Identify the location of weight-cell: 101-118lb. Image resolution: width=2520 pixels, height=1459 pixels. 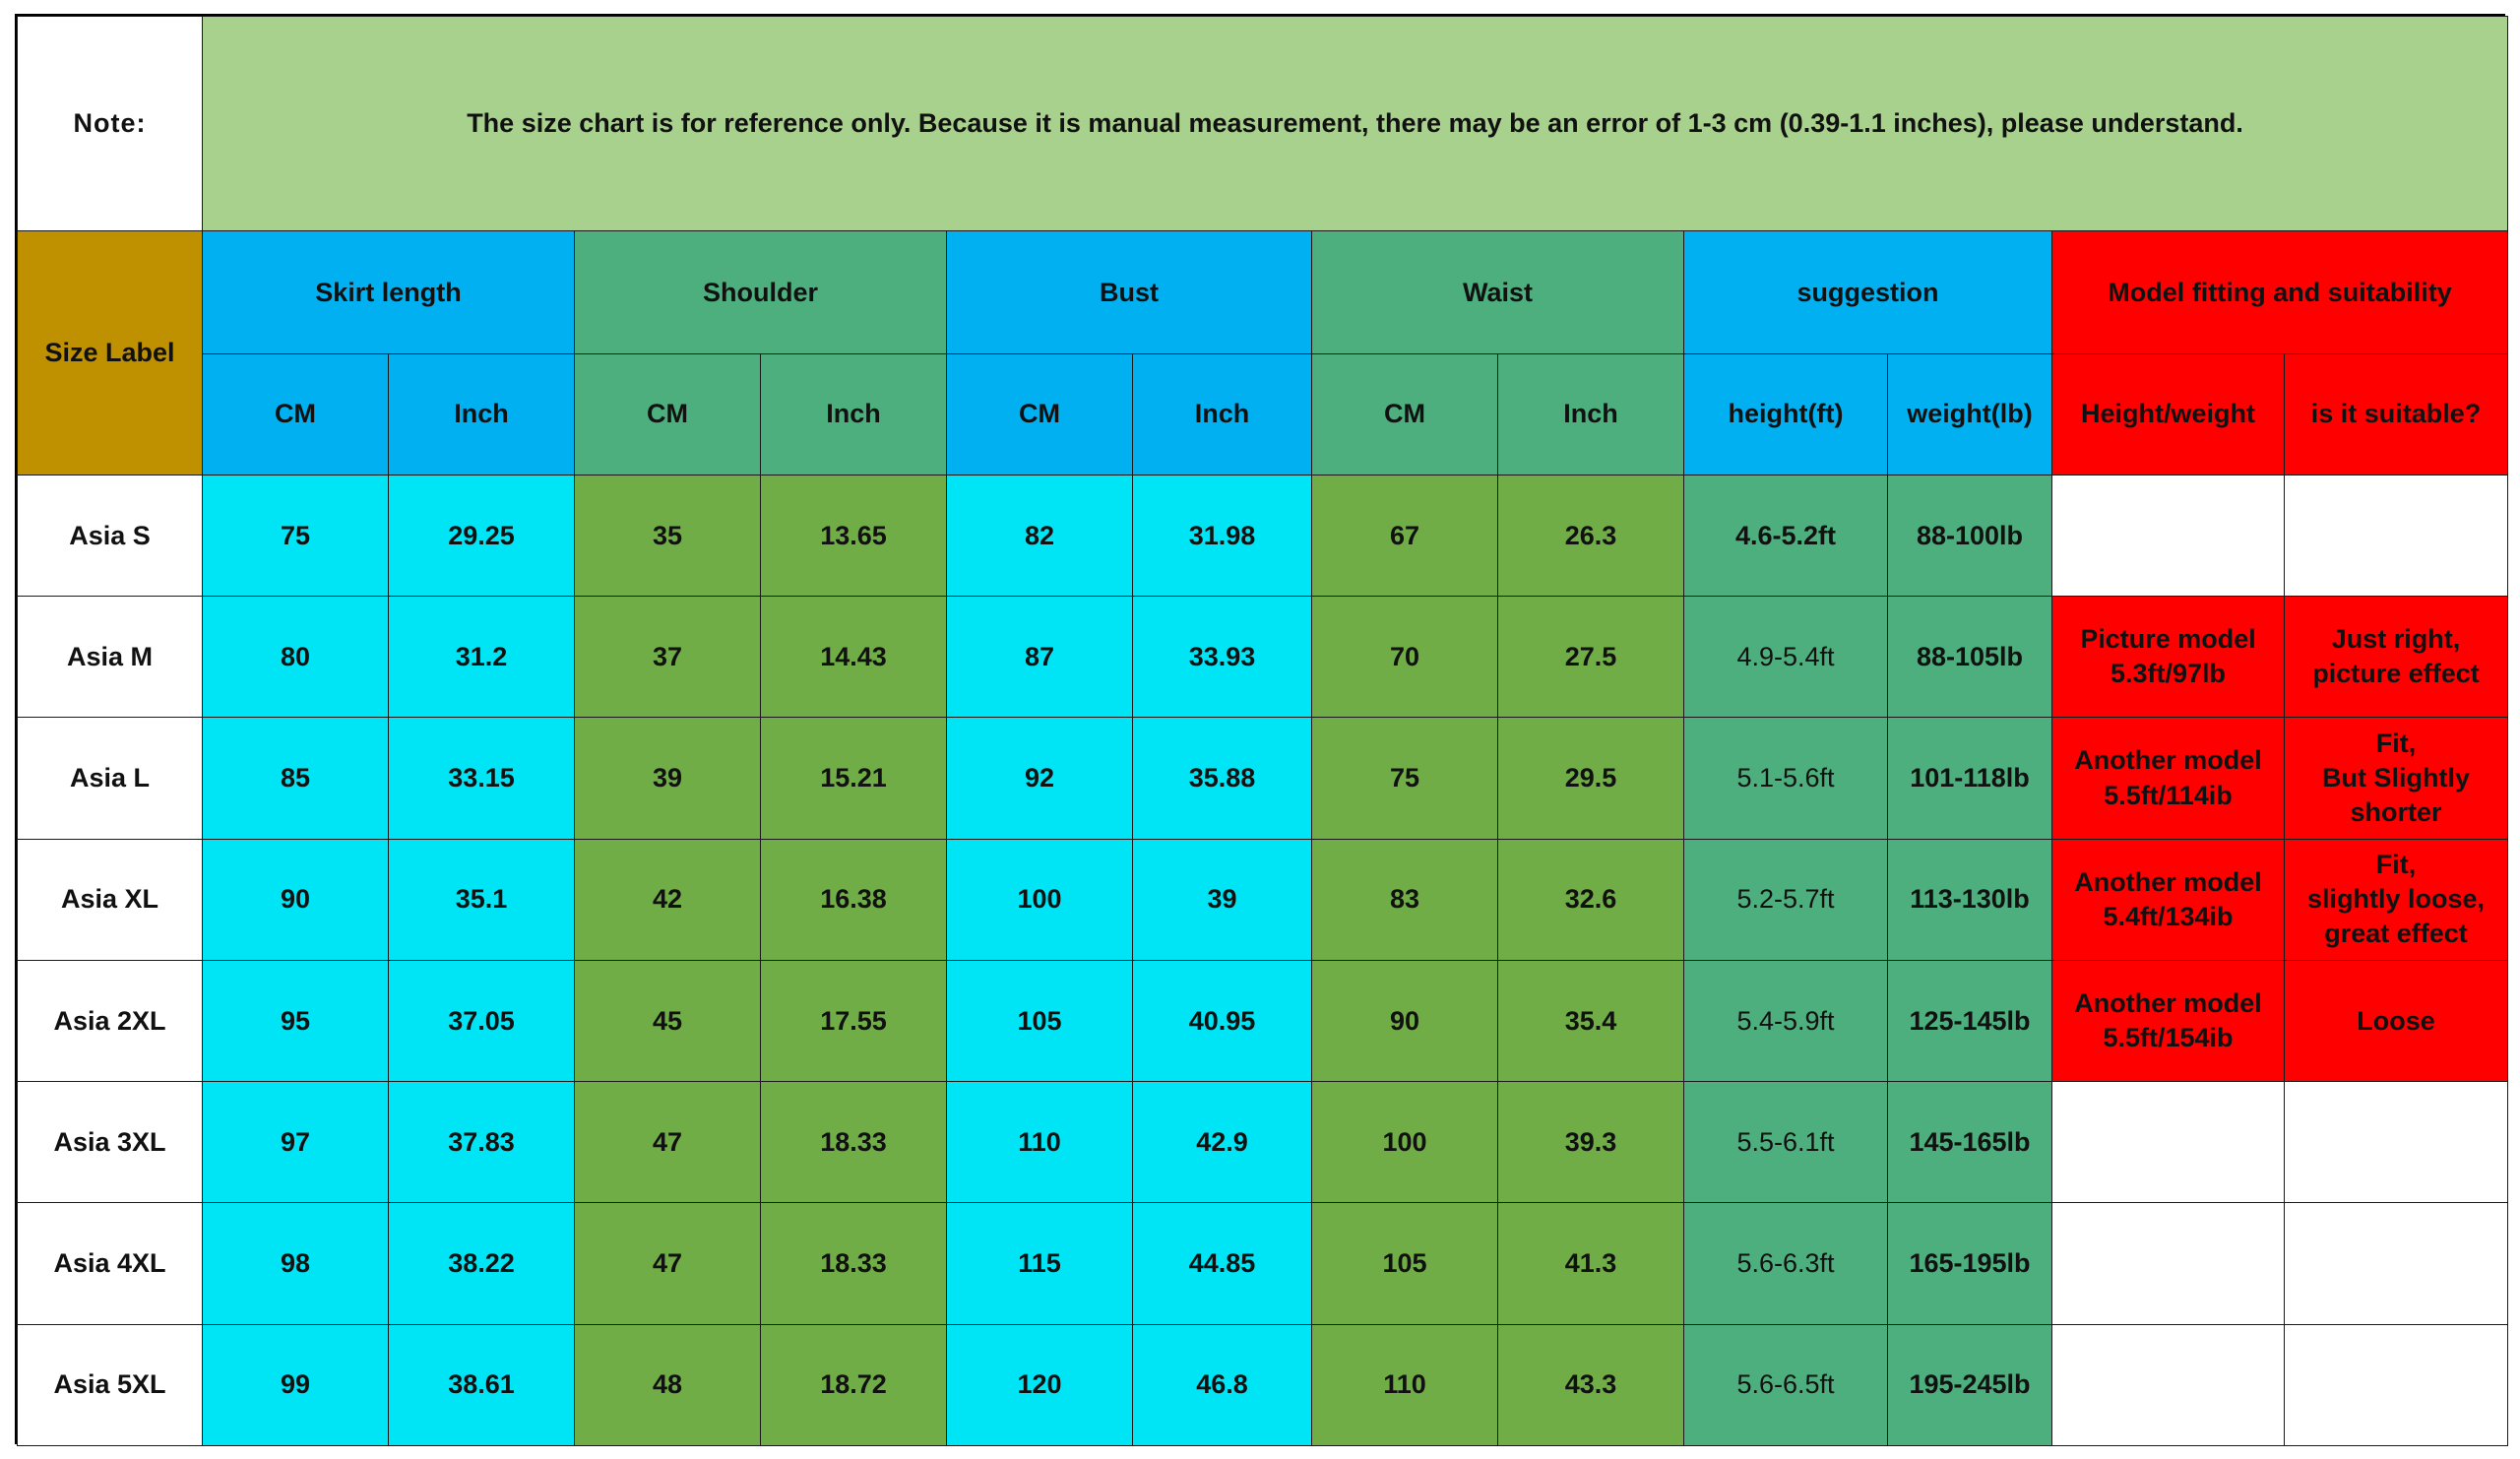
(1969, 778).